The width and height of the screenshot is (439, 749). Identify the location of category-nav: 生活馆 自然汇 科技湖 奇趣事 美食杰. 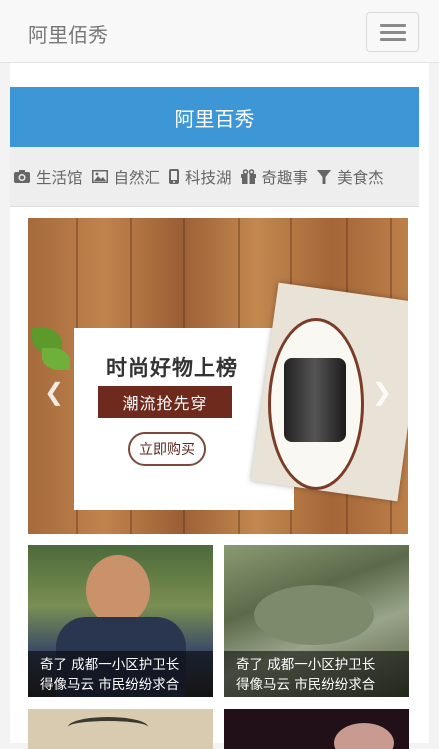
(214, 177).